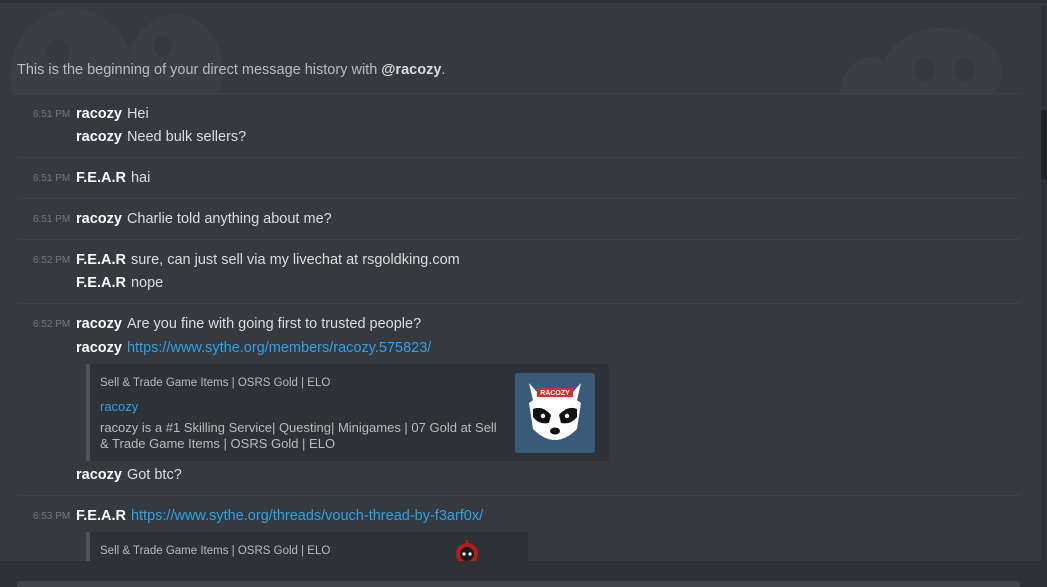  I want to click on thumb-label: RACOZY, so click(555, 393).